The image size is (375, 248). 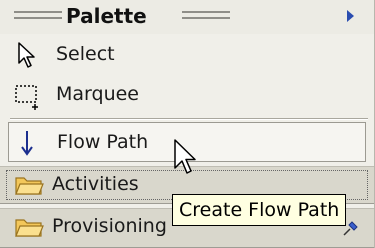 I want to click on marquee-icon, so click(x=26, y=97).